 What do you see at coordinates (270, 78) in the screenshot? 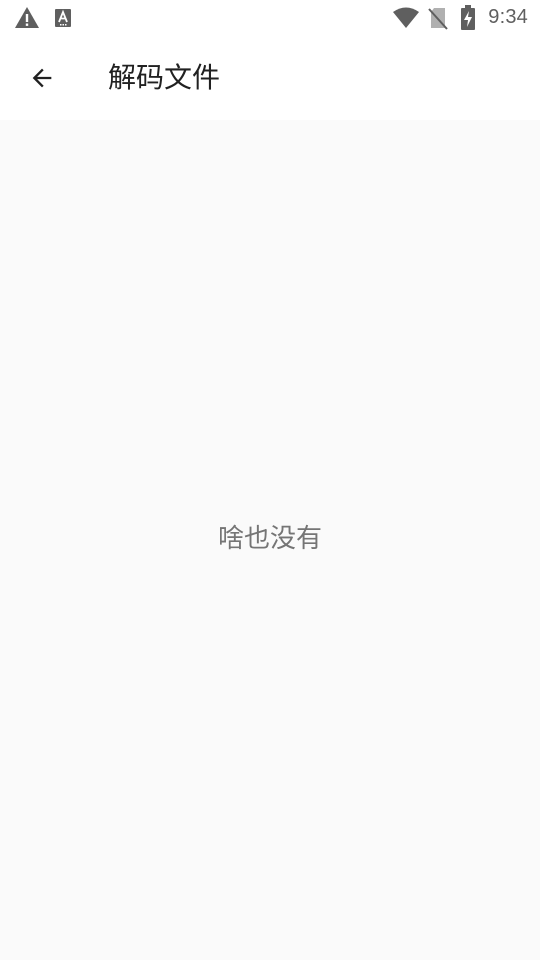
I see `app-bar: 解码文件` at bounding box center [270, 78].